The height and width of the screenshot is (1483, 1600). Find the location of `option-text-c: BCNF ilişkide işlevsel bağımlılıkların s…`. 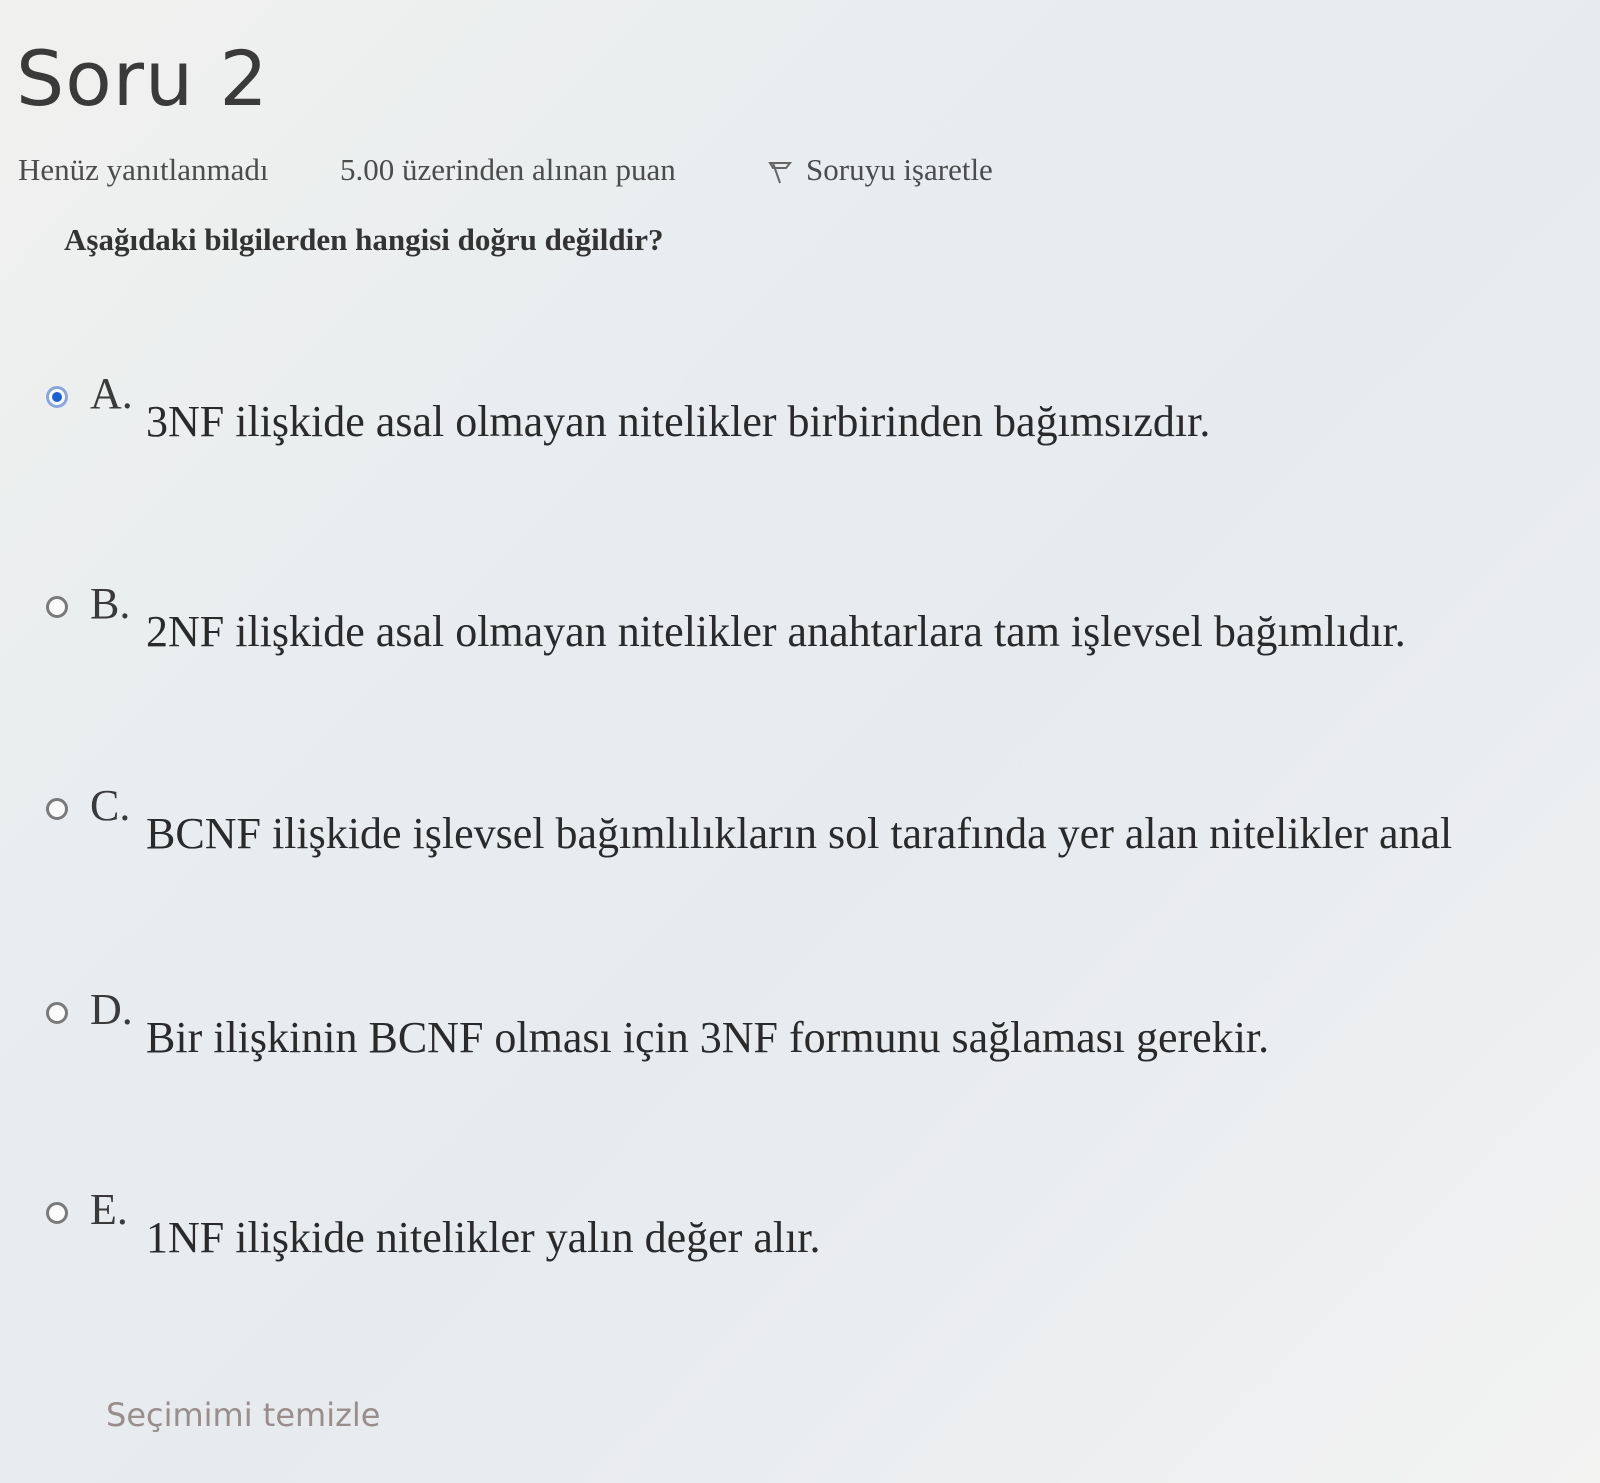

option-text-c: BCNF ilişkide işlevsel bağımlılıkların s… is located at coordinates (799, 833).